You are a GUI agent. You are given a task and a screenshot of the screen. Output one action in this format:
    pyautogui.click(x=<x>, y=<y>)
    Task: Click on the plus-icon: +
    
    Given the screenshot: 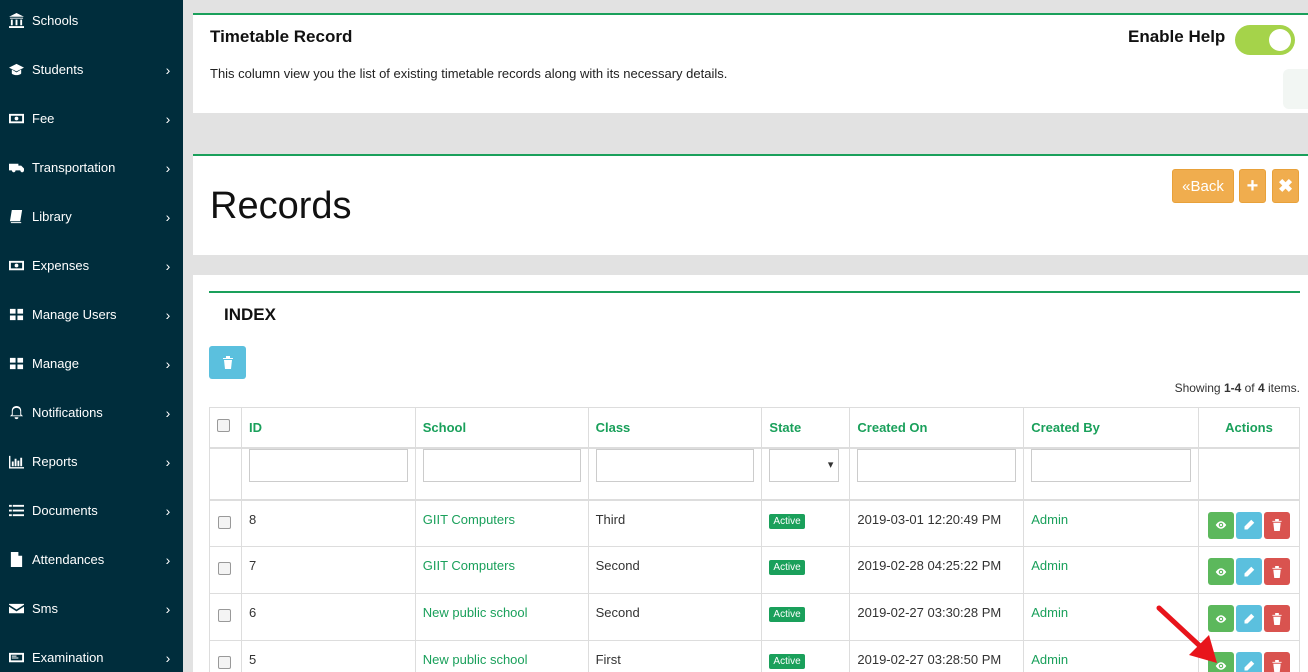 What is the action you would take?
    pyautogui.click(x=1252, y=185)
    